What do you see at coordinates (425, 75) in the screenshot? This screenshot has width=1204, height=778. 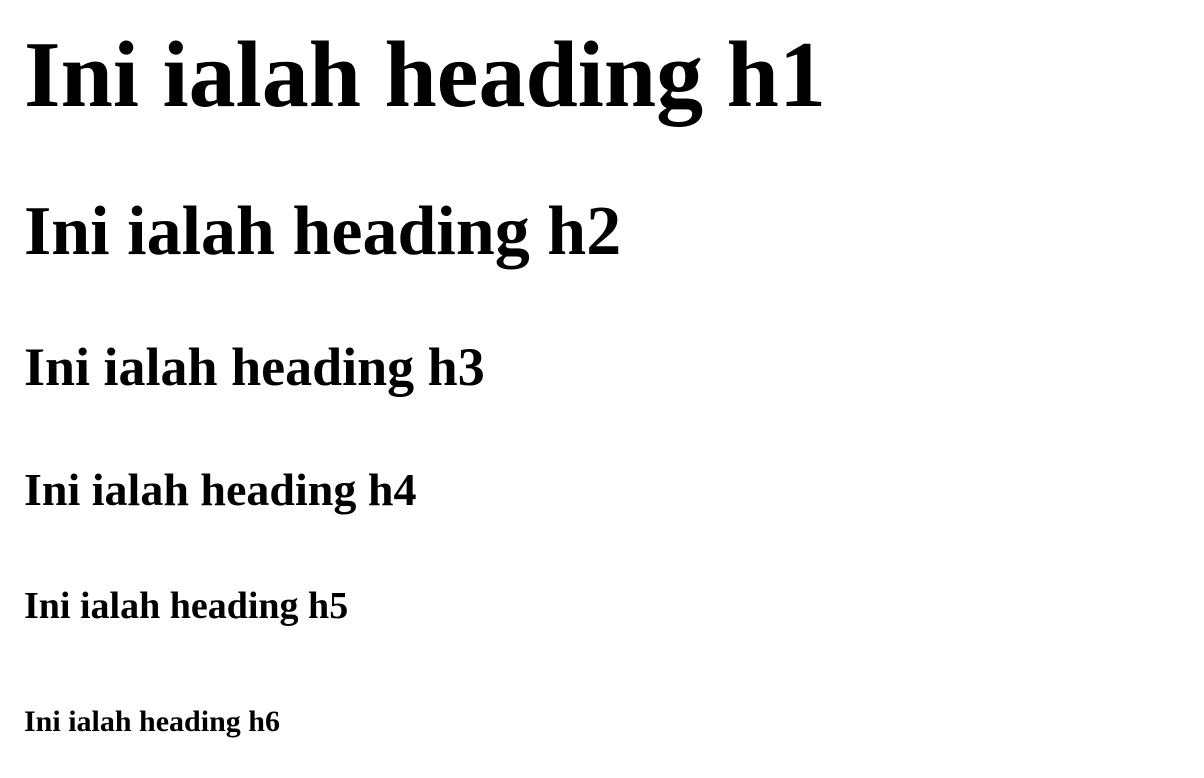 I see `heading-h1: Ini ialah heading h1` at bounding box center [425, 75].